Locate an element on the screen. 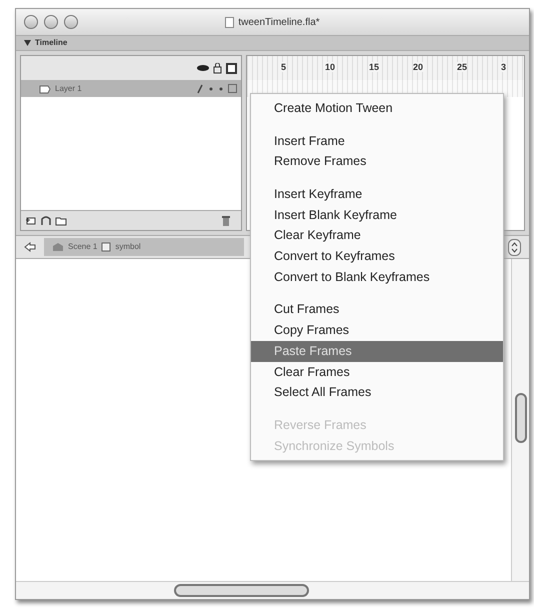 The image size is (534, 611). panel-header: Timeline is located at coordinates (272, 43).